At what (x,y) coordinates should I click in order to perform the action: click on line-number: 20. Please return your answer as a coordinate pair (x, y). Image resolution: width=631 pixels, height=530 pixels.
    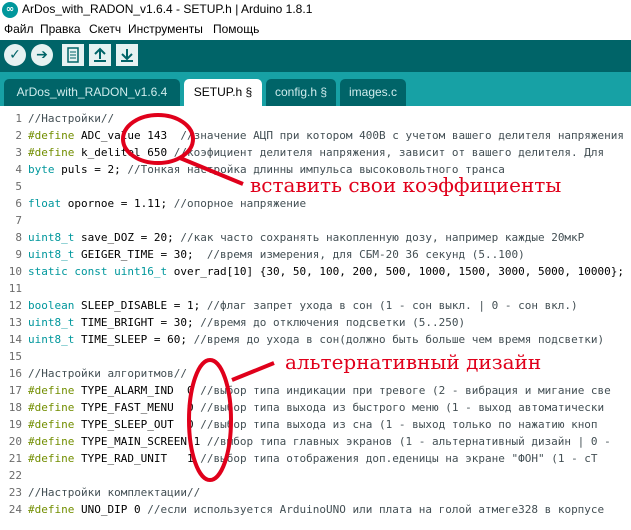
    Looking at the image, I should click on (15, 441).